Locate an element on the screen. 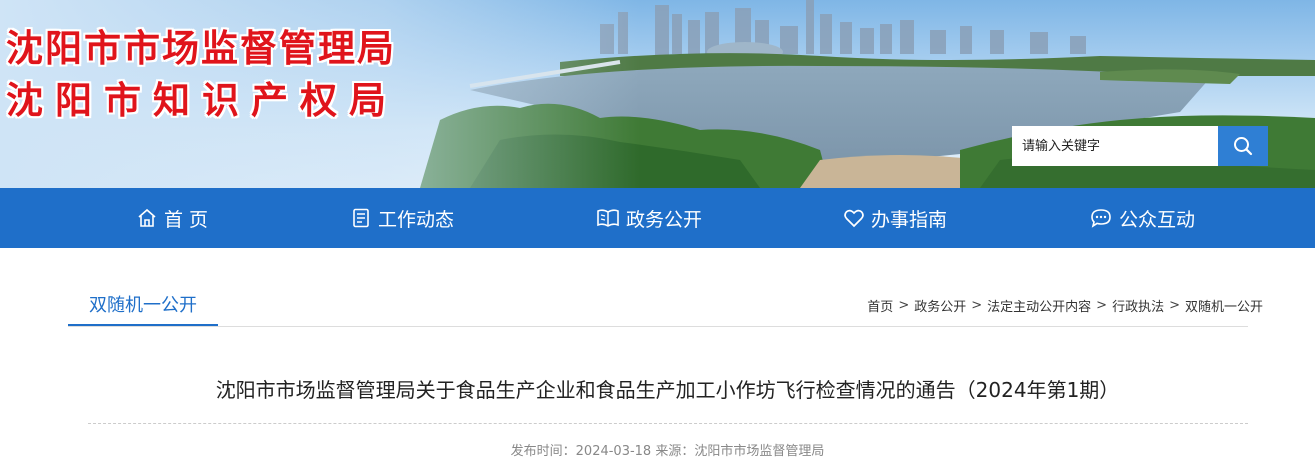 The image size is (1315, 472). book-icon is located at coordinates (608, 218).